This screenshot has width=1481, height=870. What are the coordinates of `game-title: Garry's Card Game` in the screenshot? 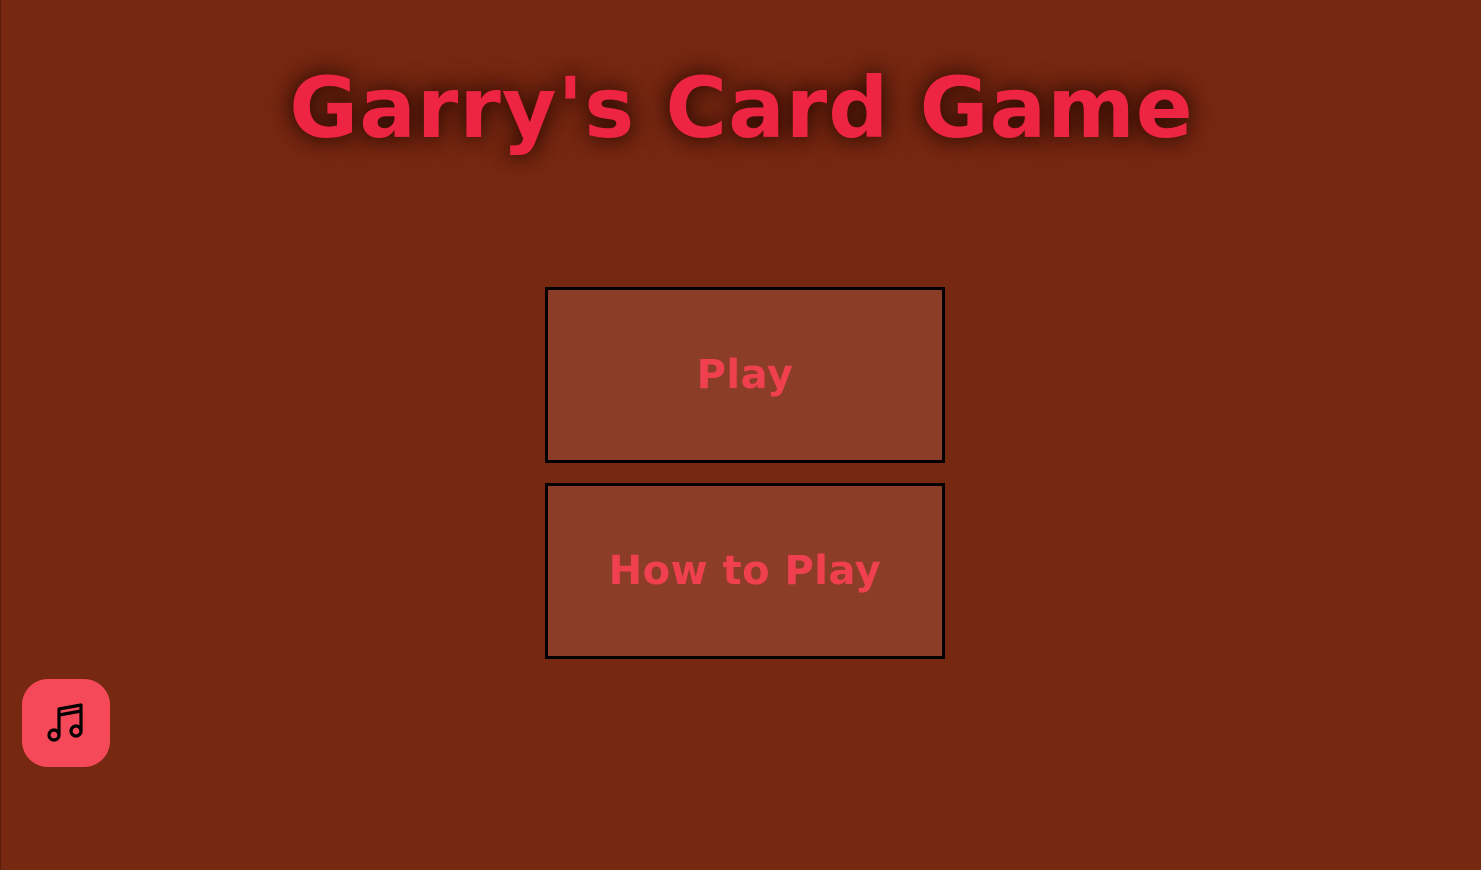 It's located at (741, 108).